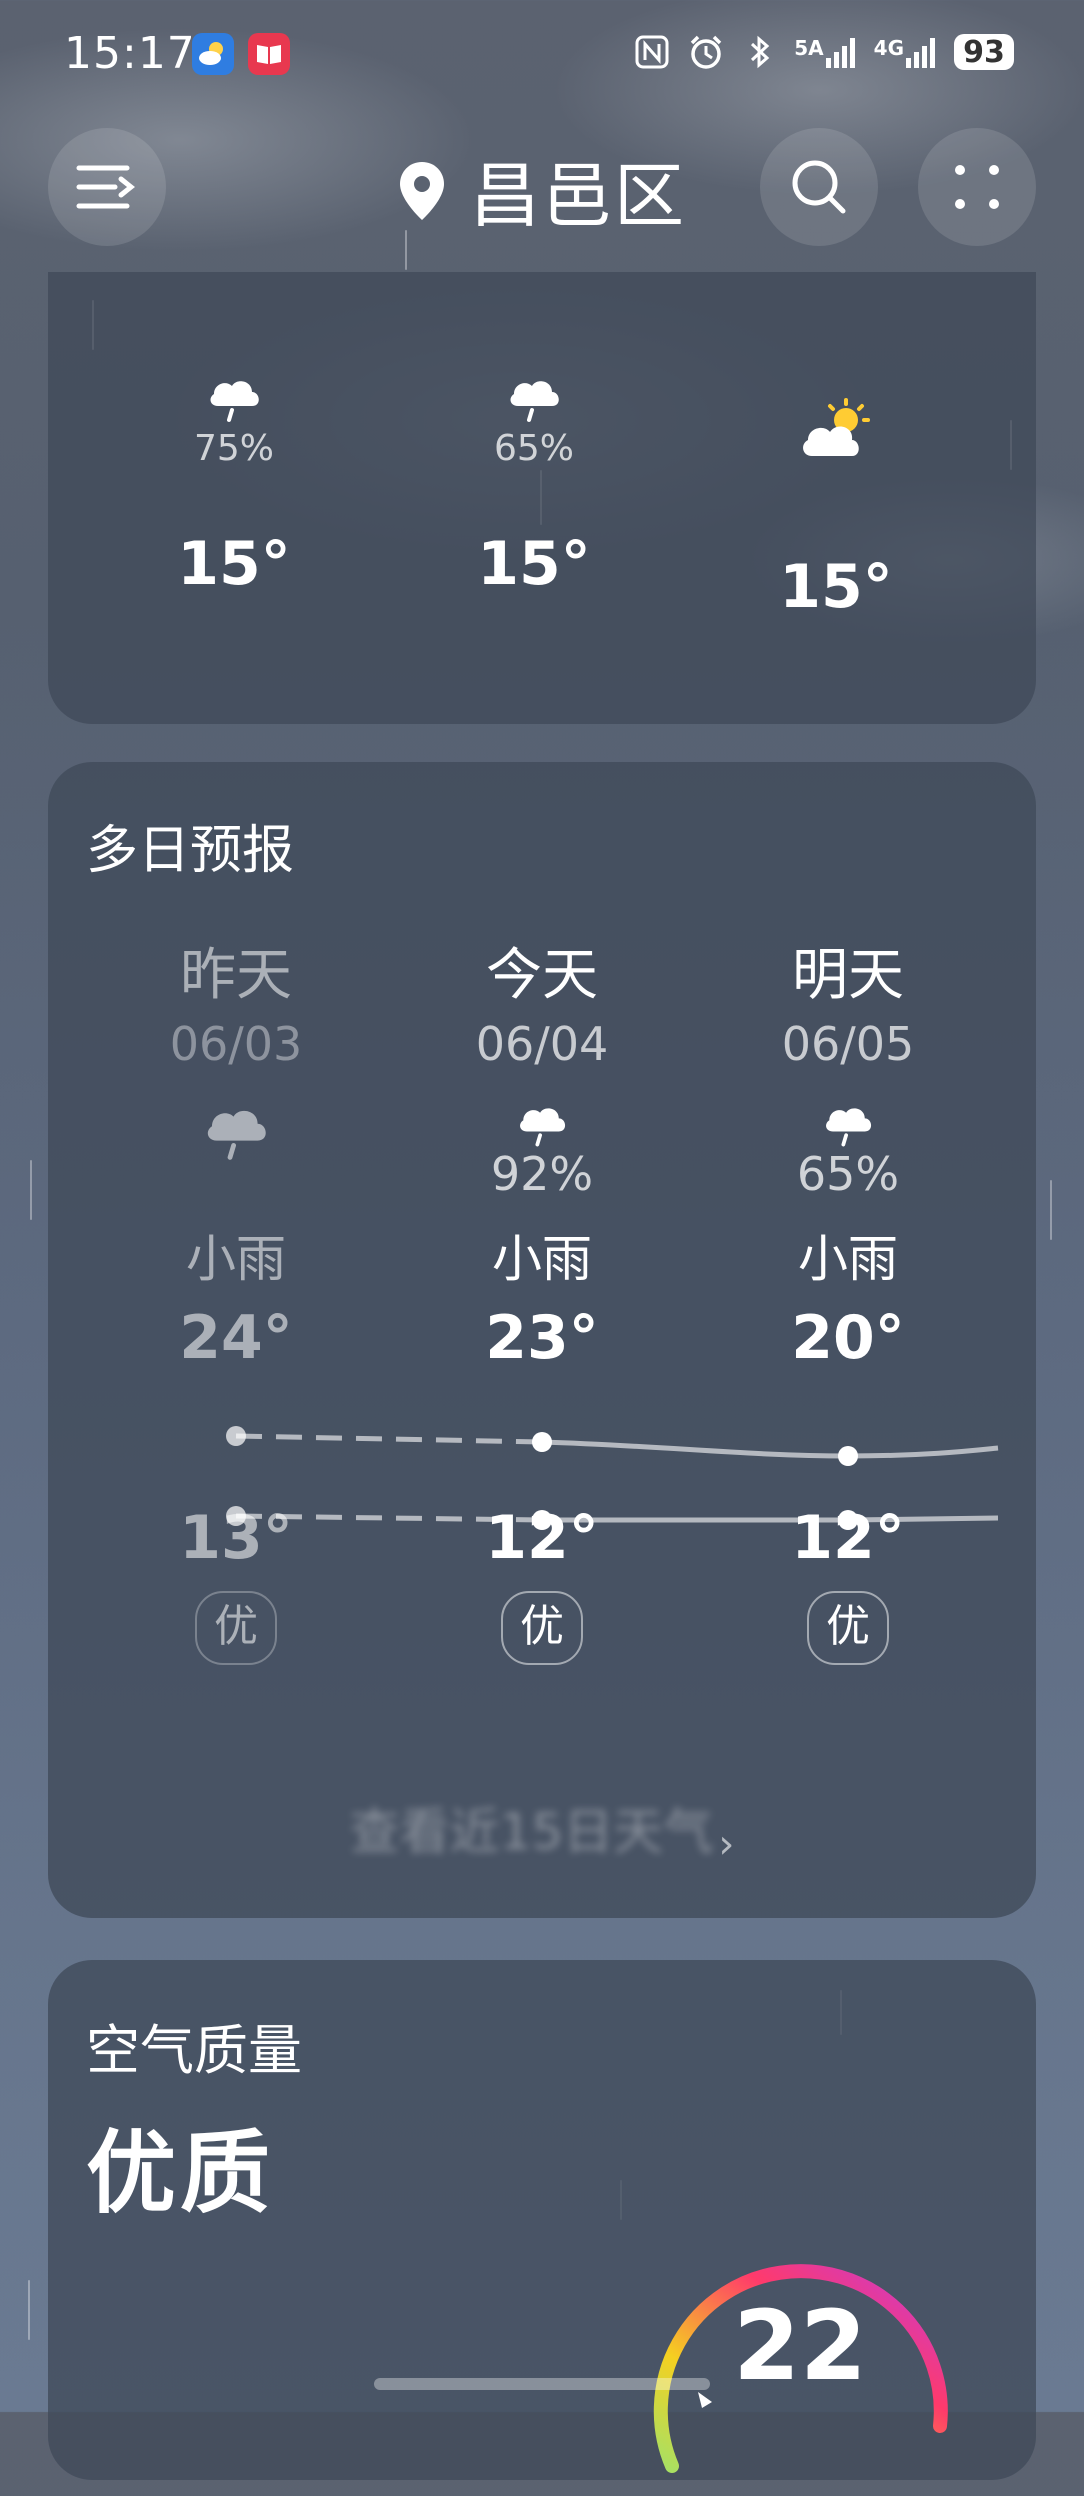  I want to click on signal-4g-label: 4G, so click(888, 48).